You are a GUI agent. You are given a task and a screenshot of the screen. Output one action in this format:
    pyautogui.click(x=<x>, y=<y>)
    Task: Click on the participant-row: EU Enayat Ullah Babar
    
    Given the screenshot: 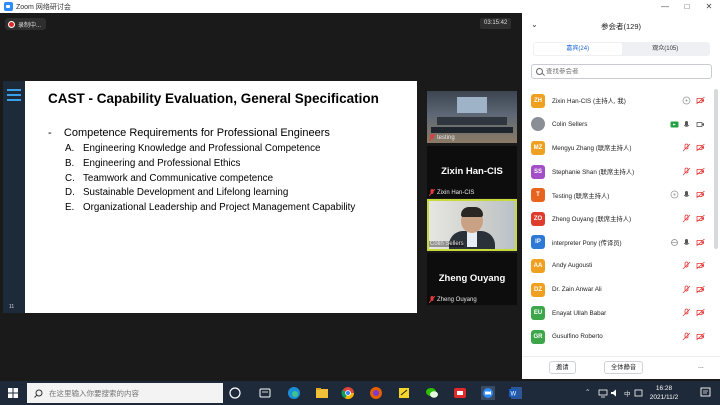 What is the action you would take?
    pyautogui.click(x=617, y=313)
    